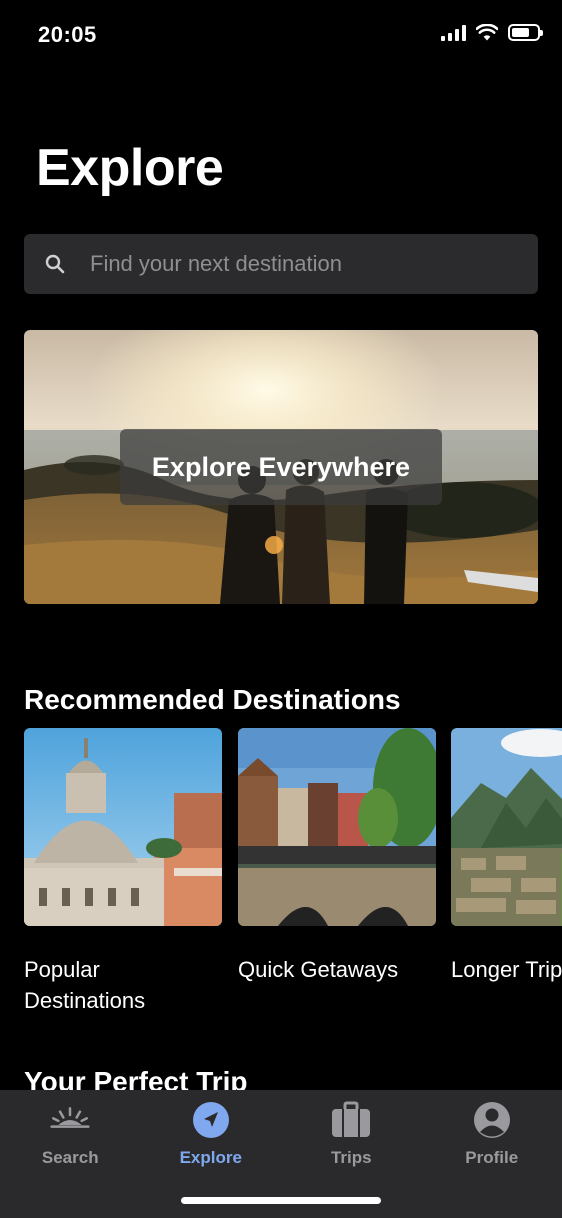  Describe the element at coordinates (123, 827) in the screenshot. I see `popular-destinations-image` at that location.